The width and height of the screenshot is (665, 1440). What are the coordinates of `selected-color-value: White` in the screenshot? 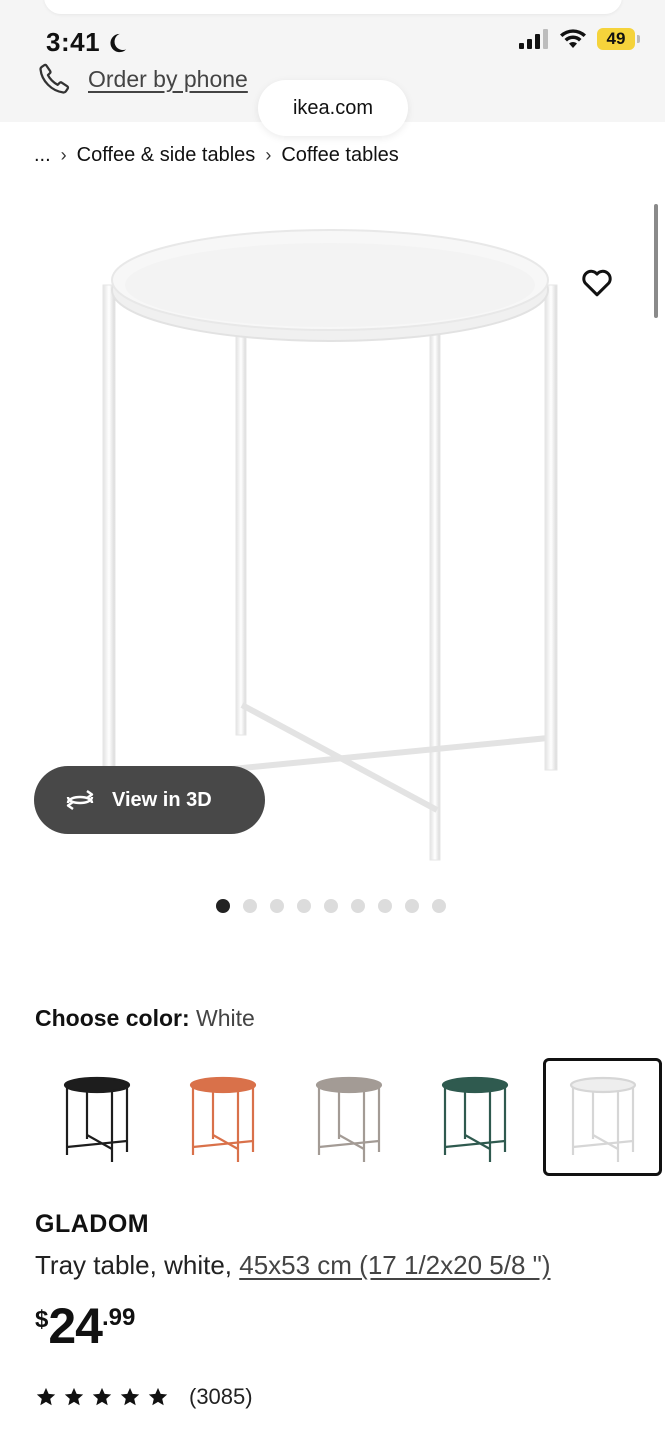 It's located at (225, 1018).